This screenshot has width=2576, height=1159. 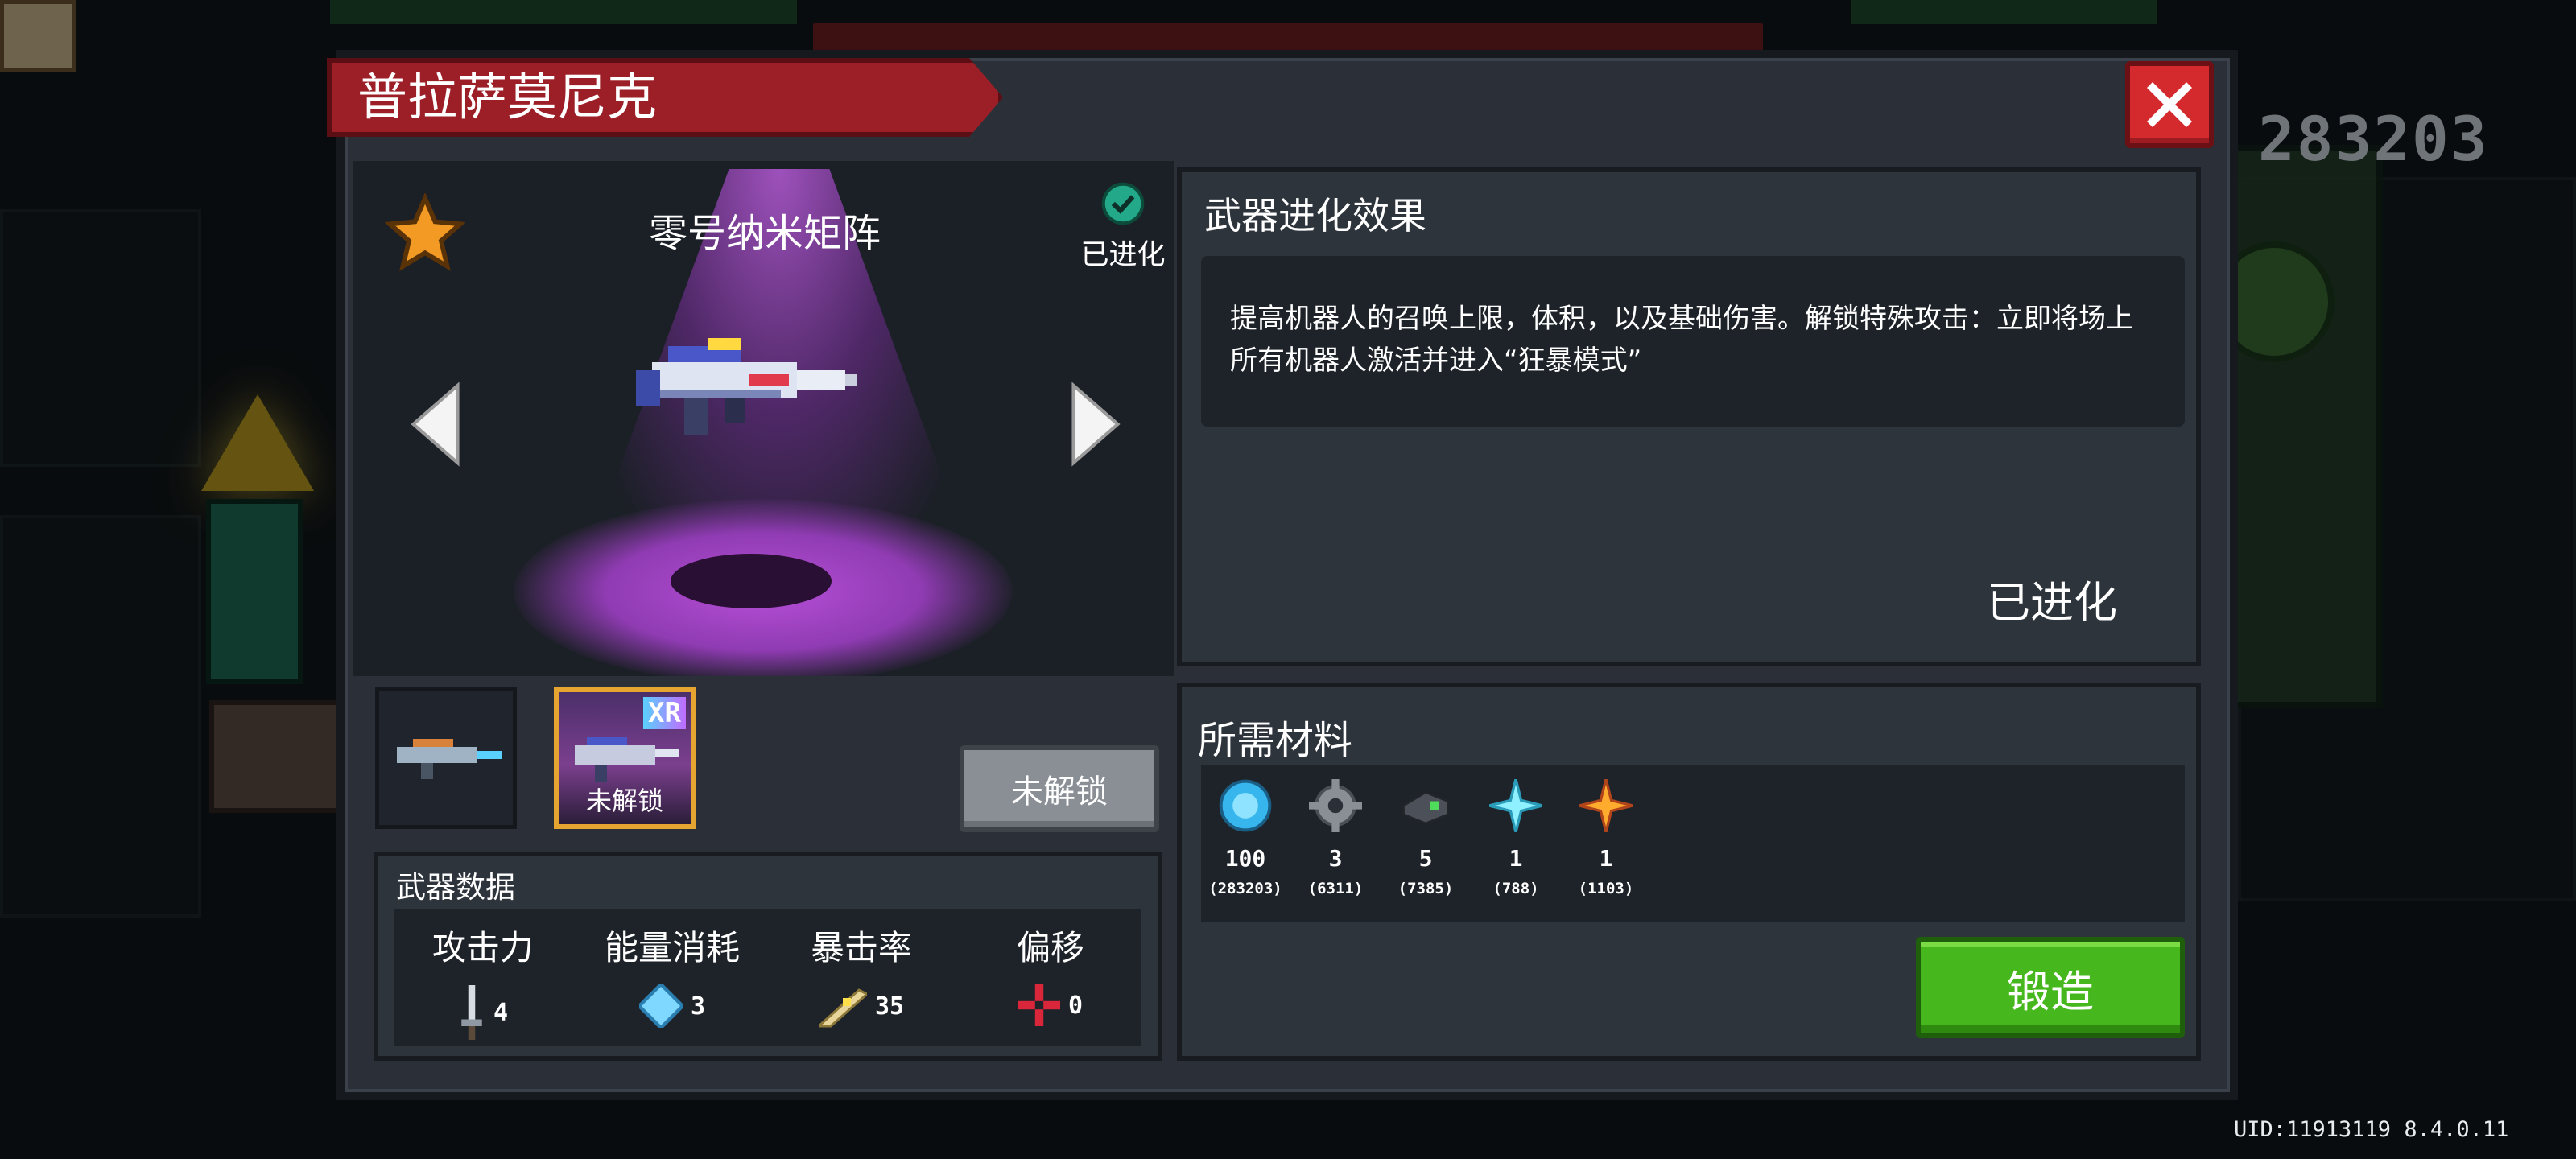 I want to click on check-shield-icon, so click(x=1123, y=203).